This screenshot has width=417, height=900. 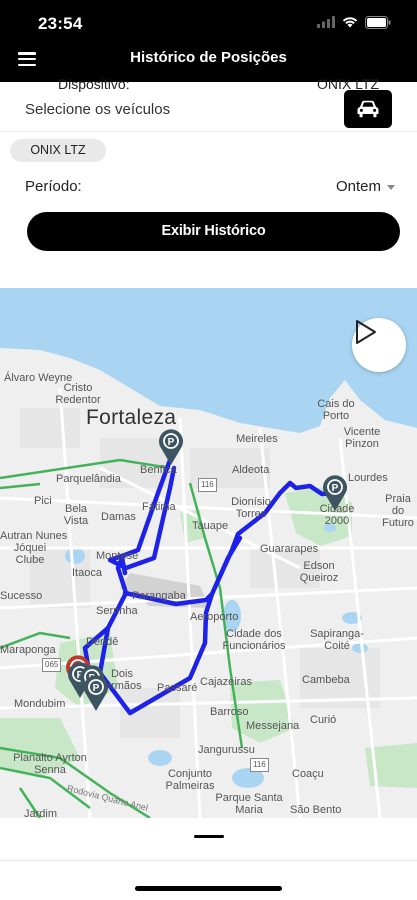 I want to click on wifi-icon, so click(x=350, y=22).